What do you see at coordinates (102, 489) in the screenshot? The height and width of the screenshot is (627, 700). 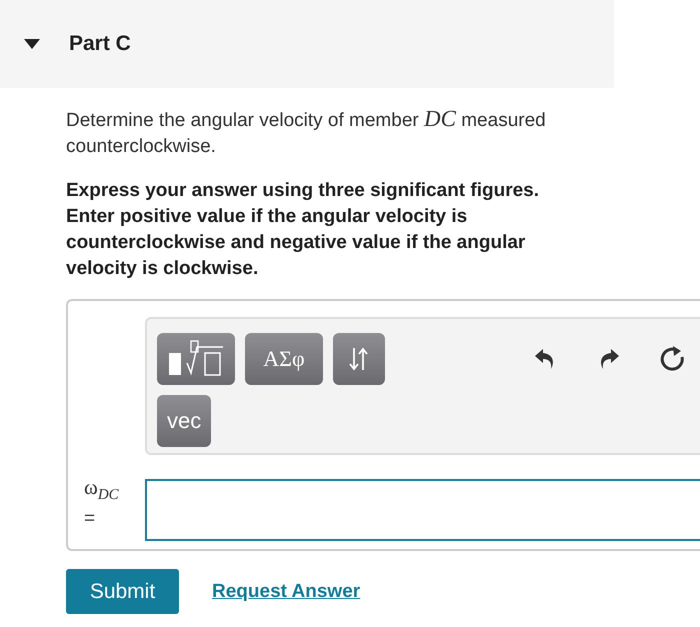 I see `variable-label: ω$_{DC}$` at bounding box center [102, 489].